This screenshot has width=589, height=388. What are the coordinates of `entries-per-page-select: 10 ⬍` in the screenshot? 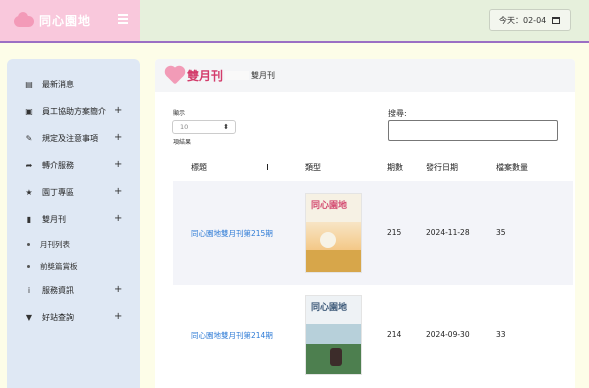 It's located at (204, 127).